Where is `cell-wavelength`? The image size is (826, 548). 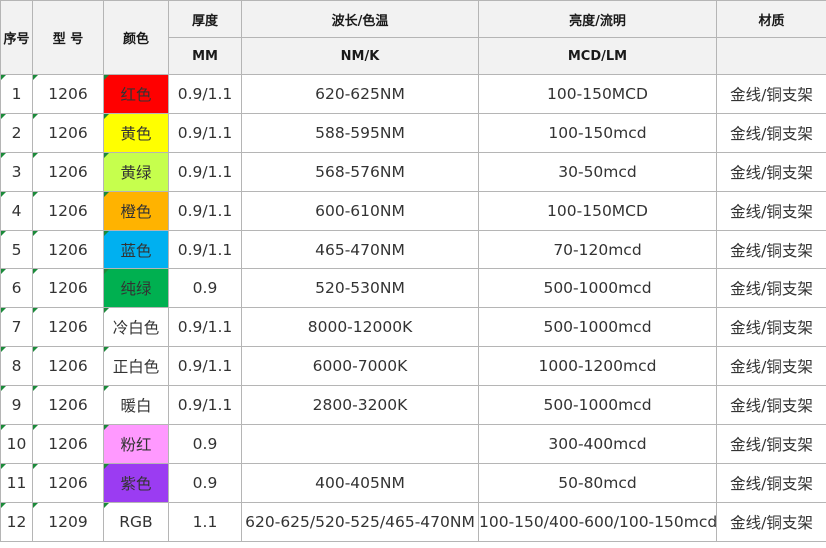 cell-wavelength is located at coordinates (360, 444).